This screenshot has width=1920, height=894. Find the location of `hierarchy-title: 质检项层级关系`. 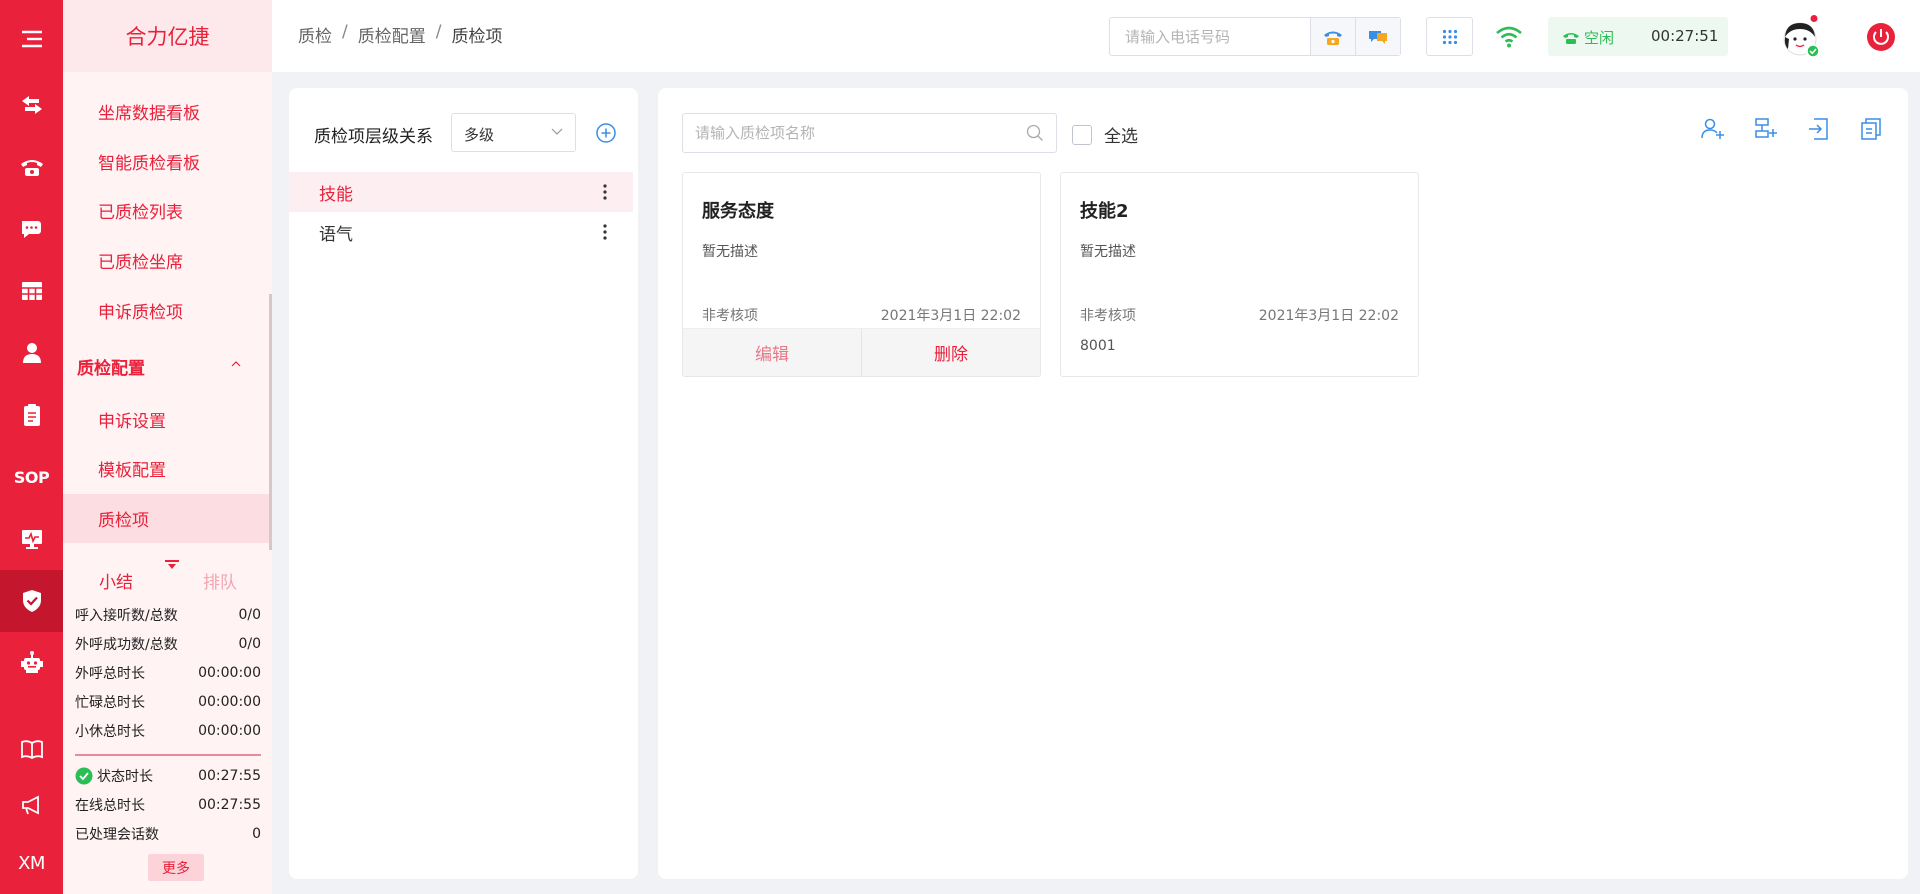

hierarchy-title: 质检项层级关系 is located at coordinates (373, 137).